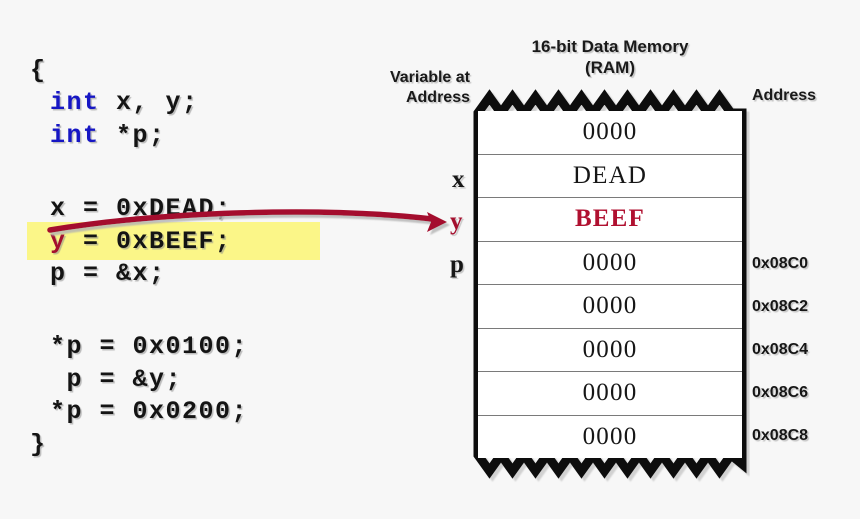 The image size is (860, 519). What do you see at coordinates (116, 379) in the screenshot?
I see `code-line-assign-p-addr-y: p = &y;` at bounding box center [116, 379].